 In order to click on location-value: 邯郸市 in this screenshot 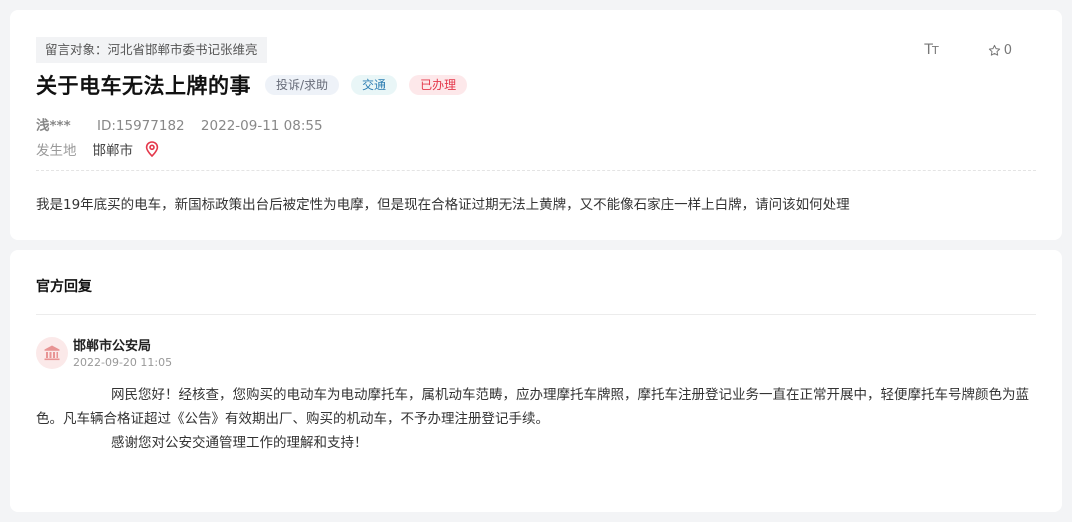, I will do `click(113, 151)`.